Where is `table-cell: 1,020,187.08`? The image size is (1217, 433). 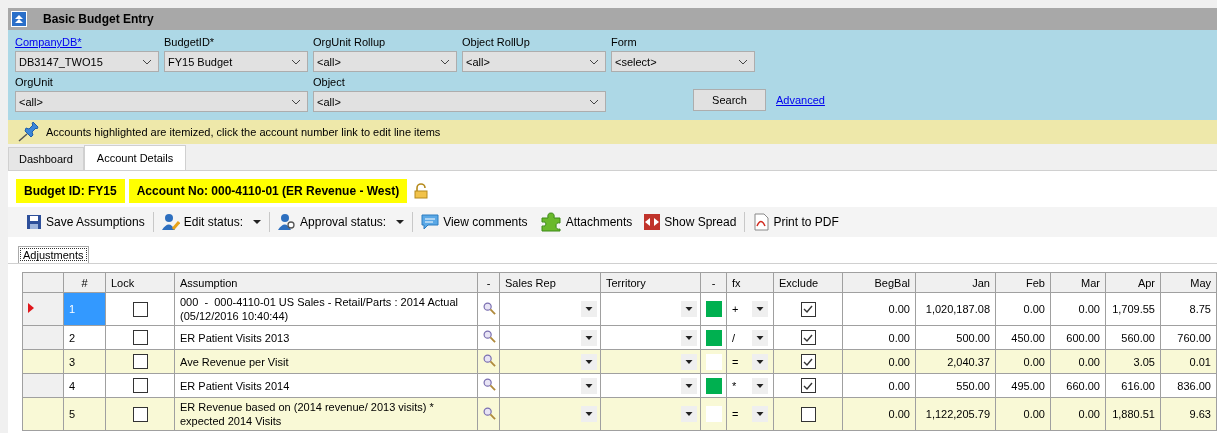 table-cell: 1,020,187.08 is located at coordinates (955, 309).